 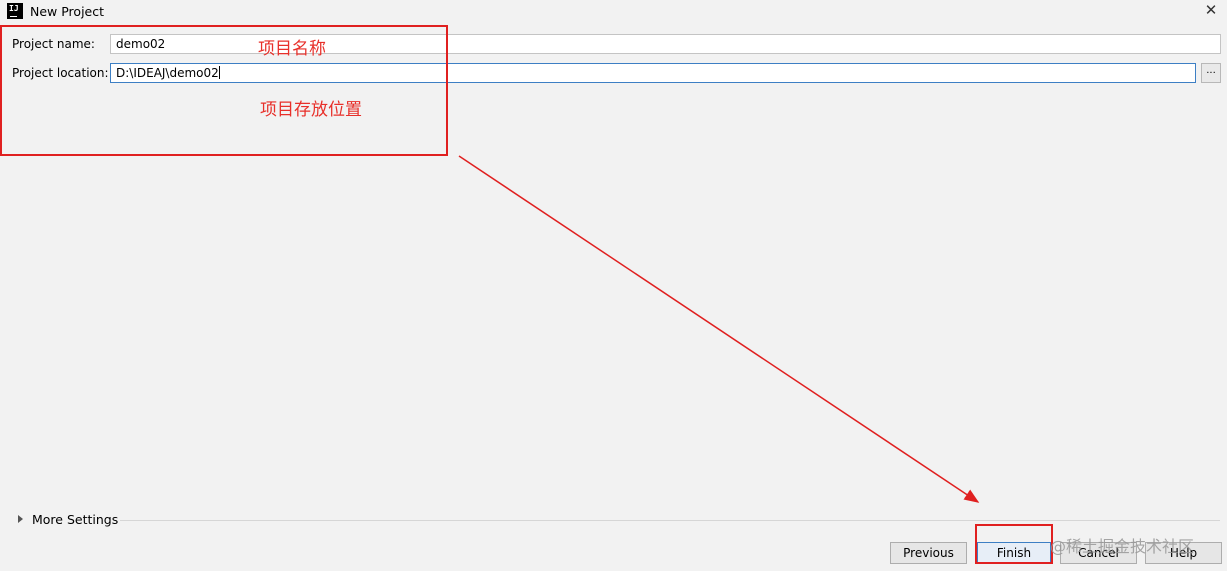 What do you see at coordinates (1014, 544) in the screenshot?
I see `annotation-box-finish` at bounding box center [1014, 544].